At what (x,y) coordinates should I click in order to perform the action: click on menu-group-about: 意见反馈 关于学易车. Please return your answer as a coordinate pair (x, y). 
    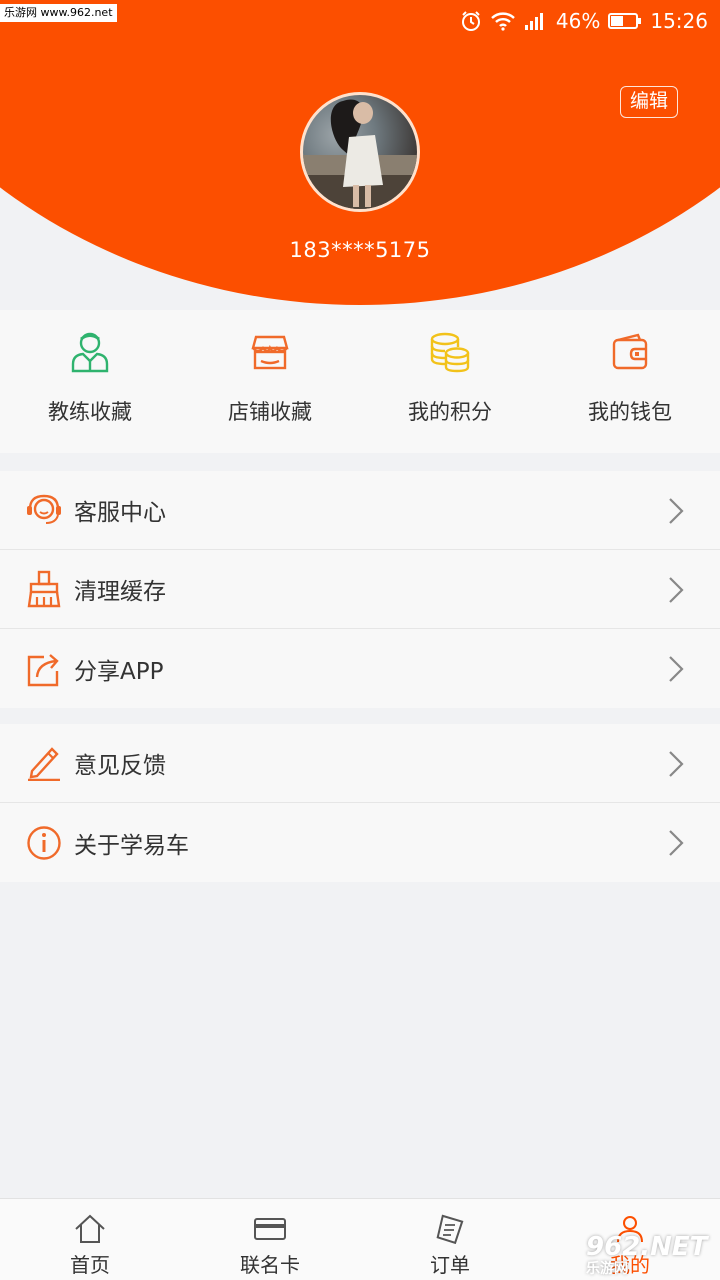
    Looking at the image, I should click on (360, 803).